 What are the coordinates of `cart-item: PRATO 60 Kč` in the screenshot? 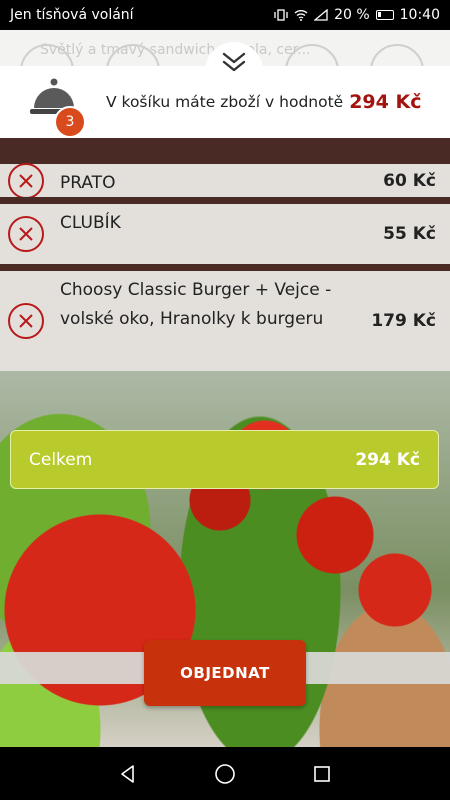 It's located at (225, 168).